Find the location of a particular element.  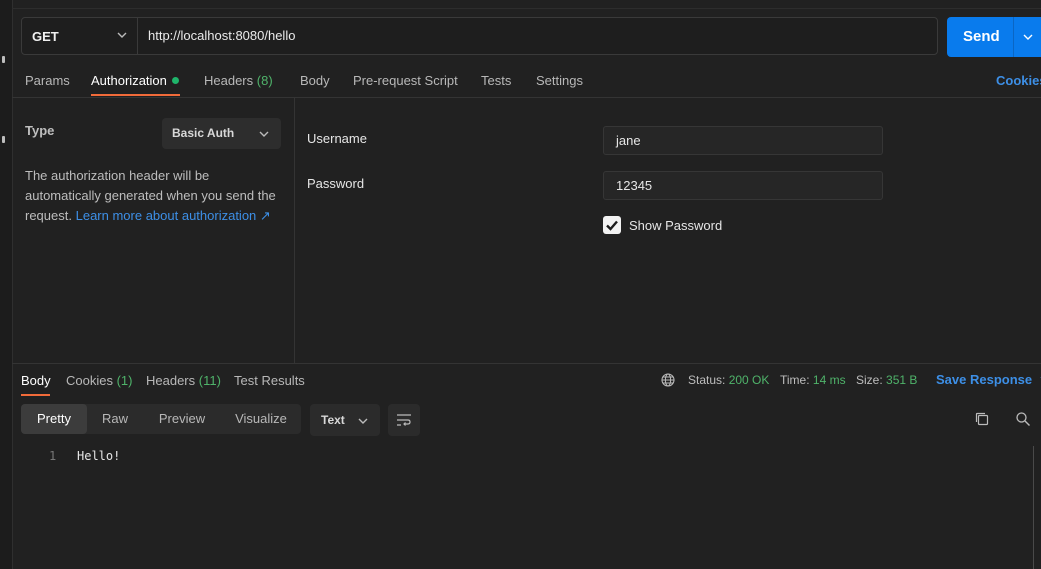

tab-response-cookies: Cookies (1) is located at coordinates (99, 381).